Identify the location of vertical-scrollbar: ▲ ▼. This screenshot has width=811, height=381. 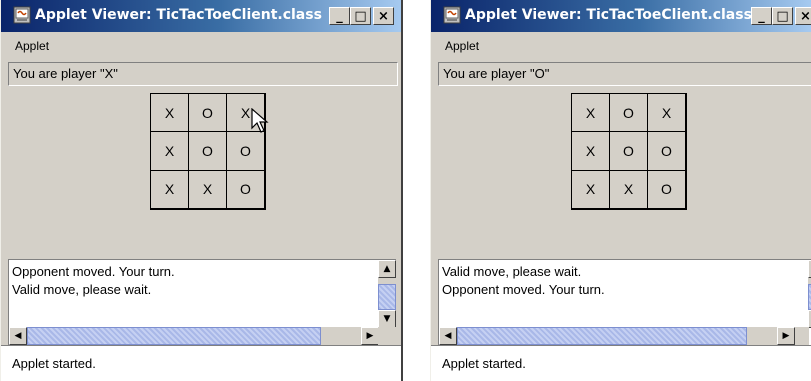
(387, 294).